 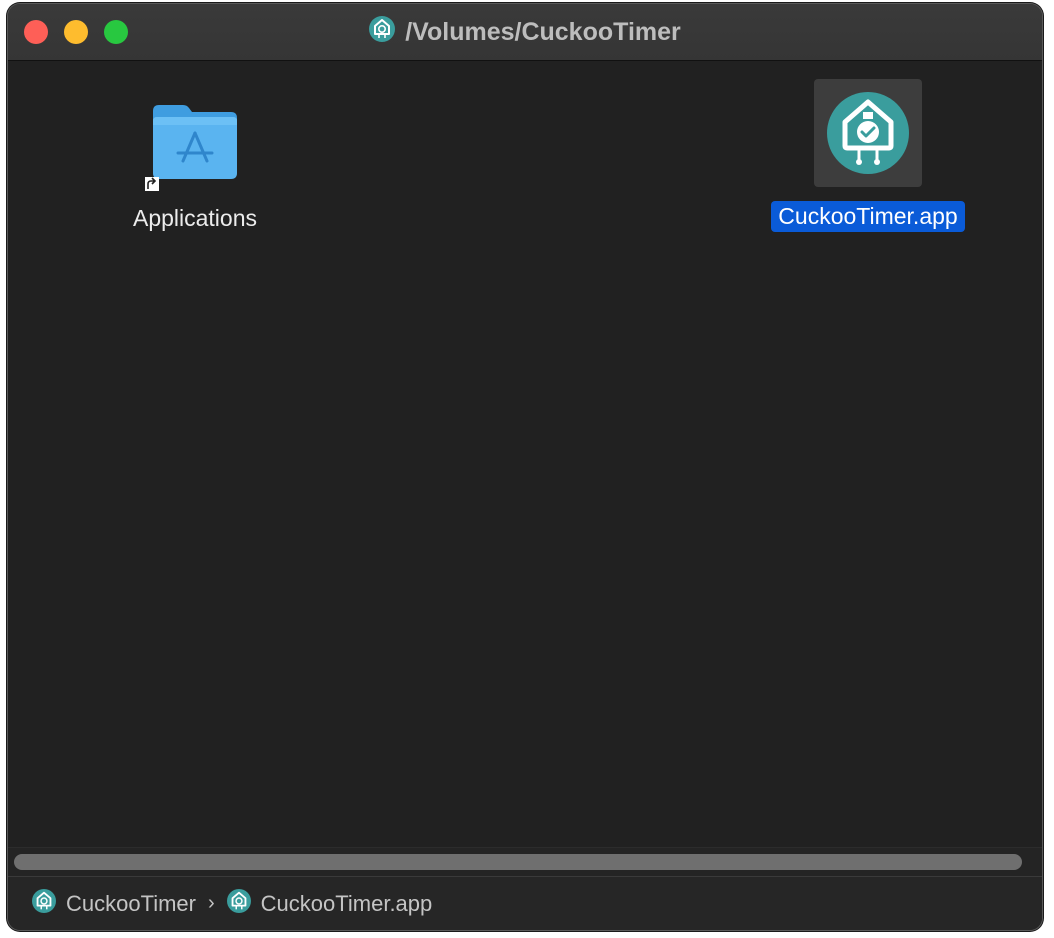 I want to click on horizontal-scrollbar, so click(x=525, y=861).